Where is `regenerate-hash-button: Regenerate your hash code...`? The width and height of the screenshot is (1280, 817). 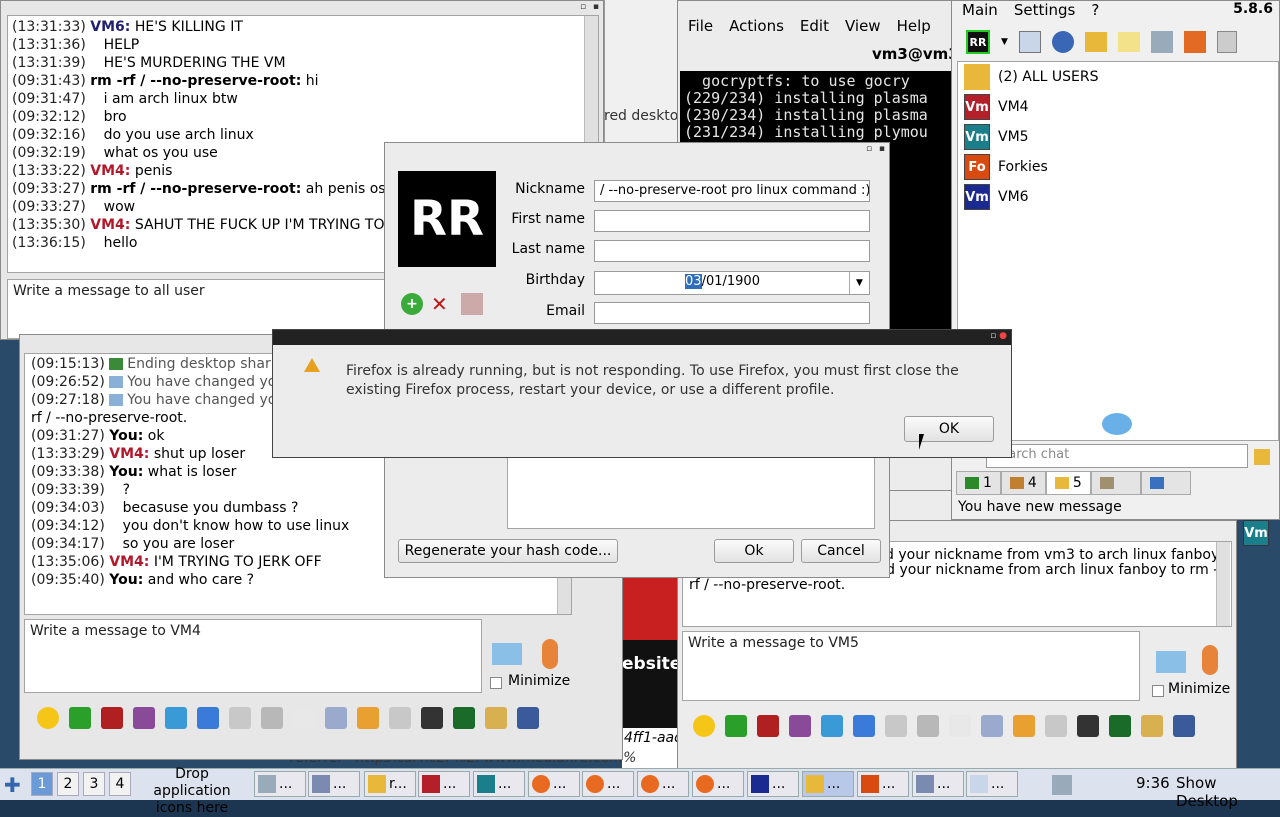 regenerate-hash-button: Regenerate your hash code... is located at coordinates (508, 551).